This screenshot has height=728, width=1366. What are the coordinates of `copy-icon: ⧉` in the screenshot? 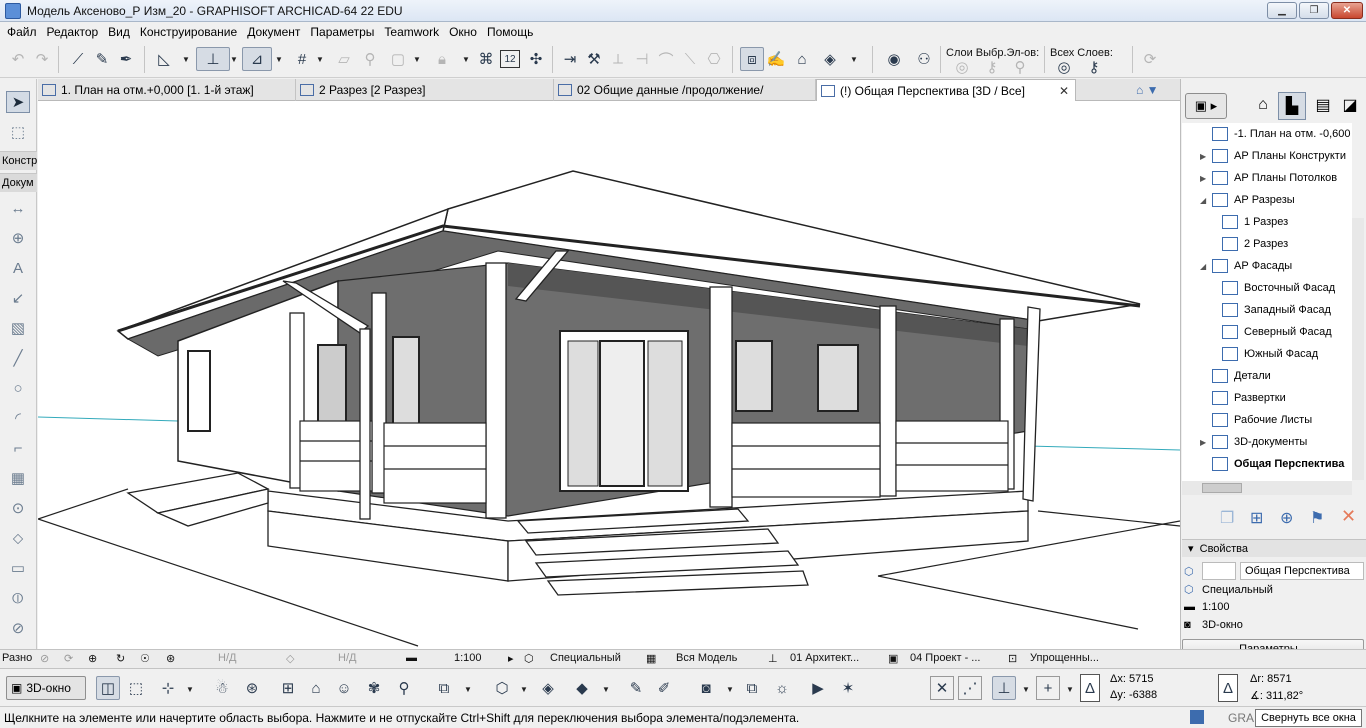 It's located at (444, 688).